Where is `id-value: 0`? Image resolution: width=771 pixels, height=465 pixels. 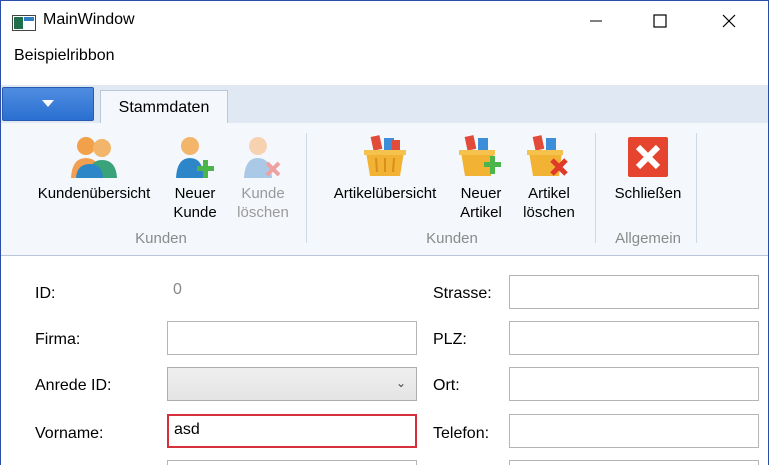
id-value: 0 is located at coordinates (177, 289).